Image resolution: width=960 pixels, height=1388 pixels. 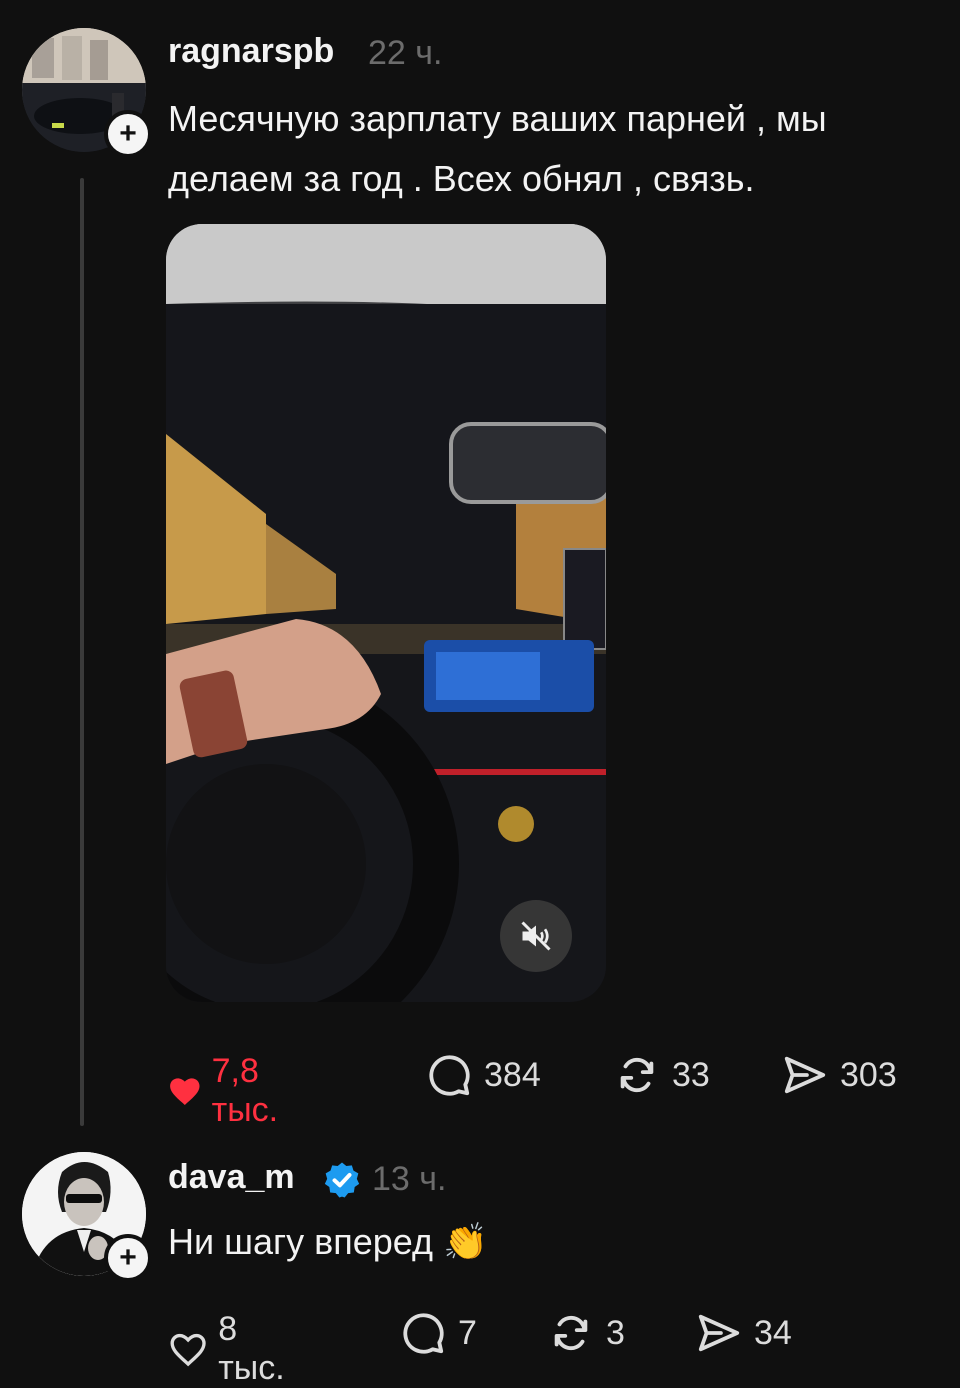 What do you see at coordinates (328, 1241) in the screenshot?
I see `post-text: Ни шагу вперед 👏` at bounding box center [328, 1241].